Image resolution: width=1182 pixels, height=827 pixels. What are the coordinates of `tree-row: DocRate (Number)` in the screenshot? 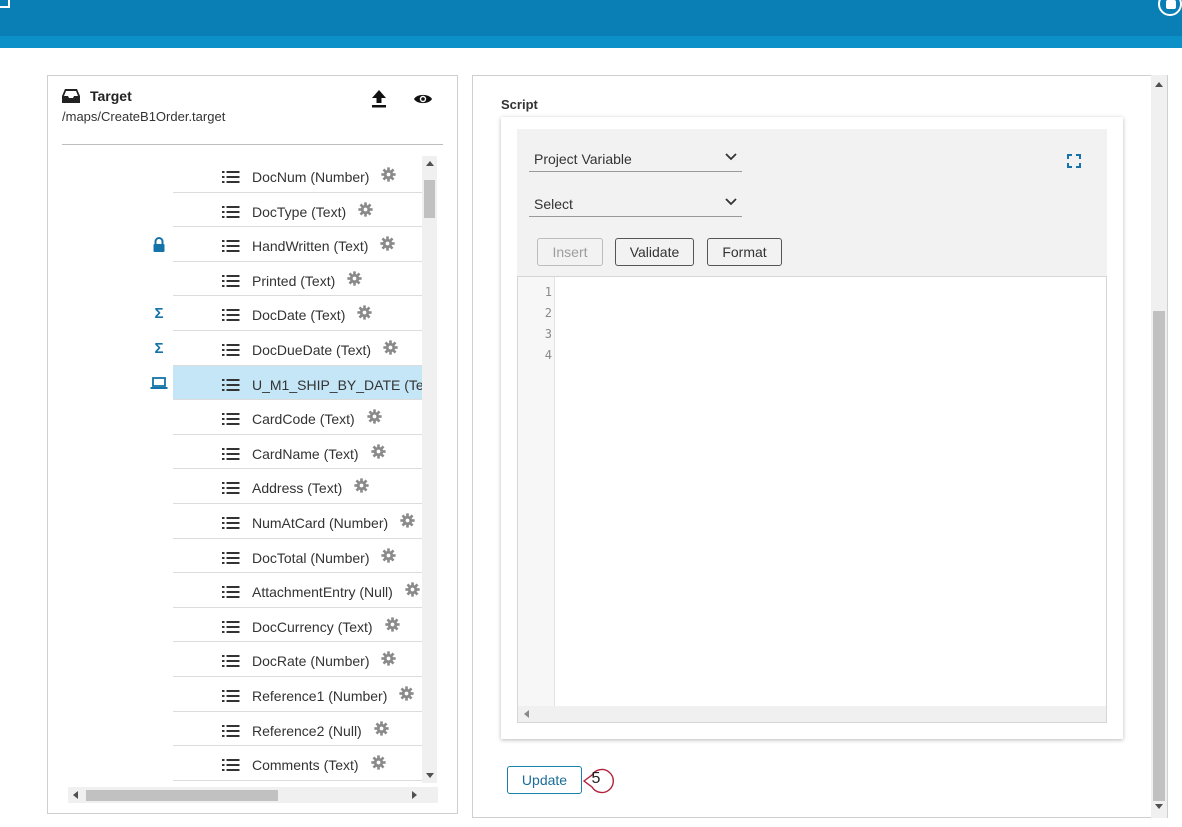 It's located at (242, 659).